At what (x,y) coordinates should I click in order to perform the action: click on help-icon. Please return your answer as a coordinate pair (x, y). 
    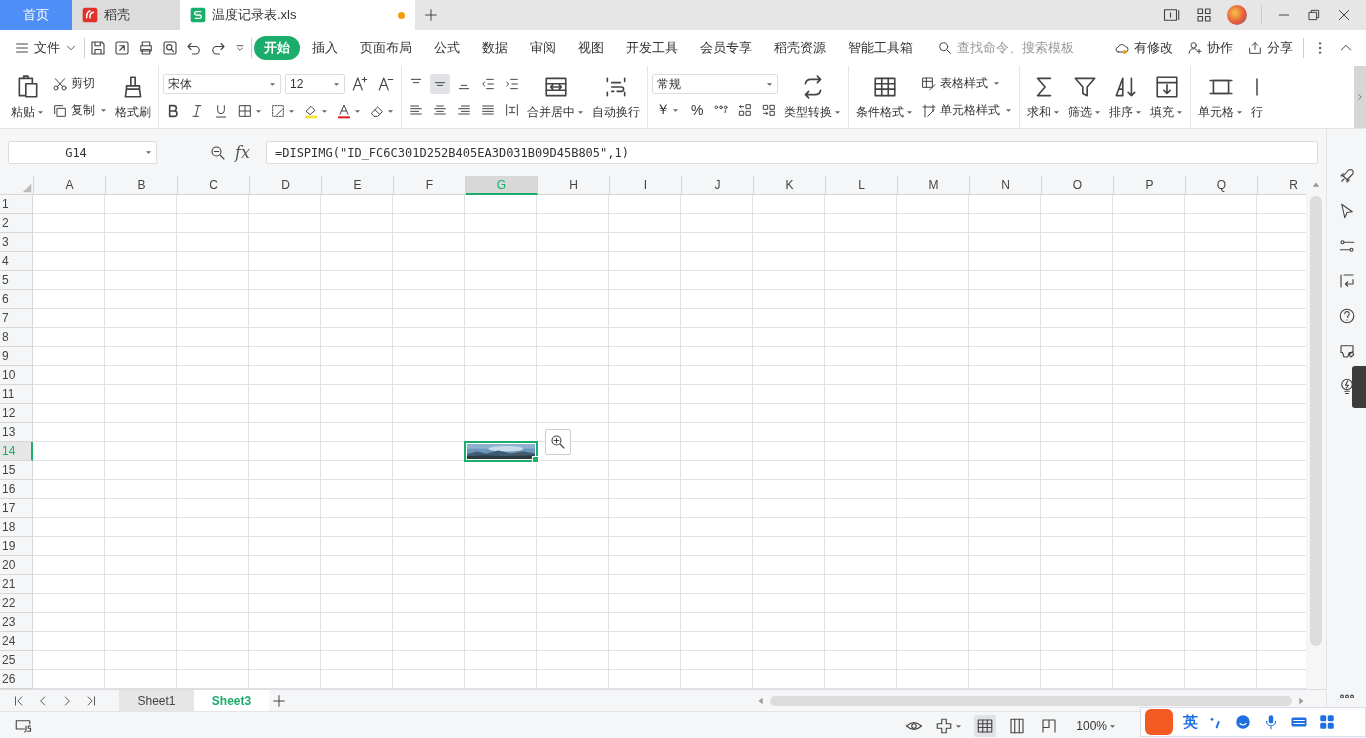
    Looking at the image, I should click on (1346, 316).